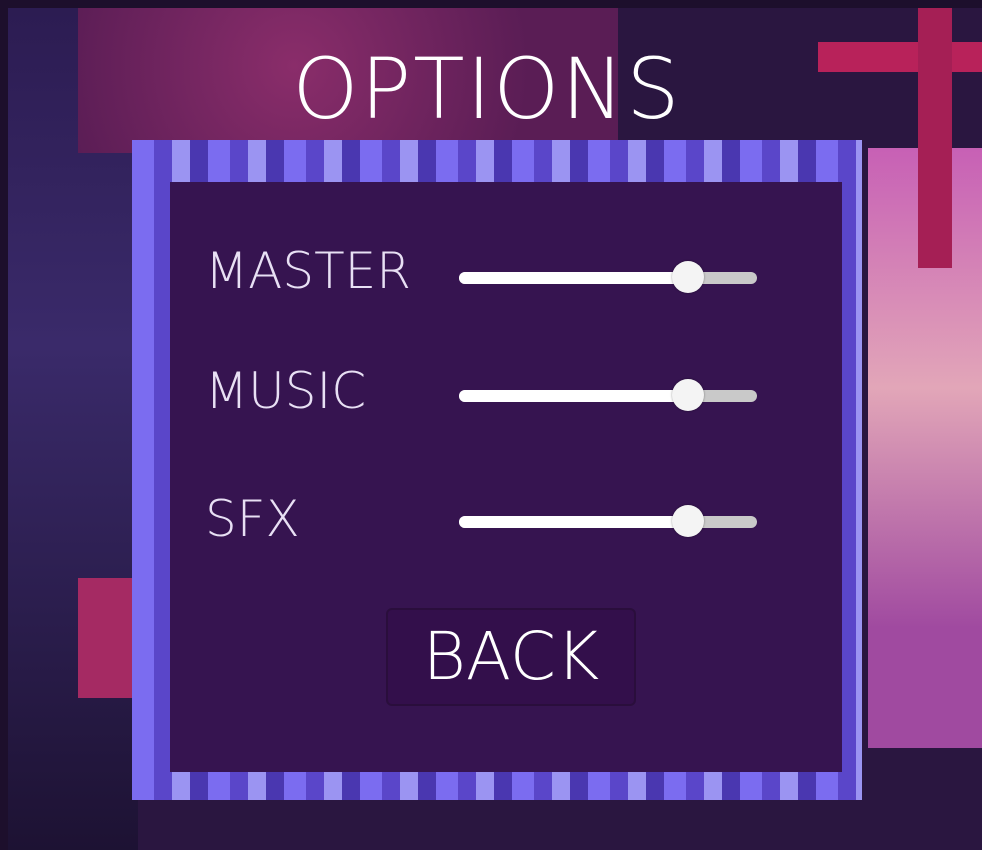 The width and height of the screenshot is (982, 850). What do you see at coordinates (108, 638) in the screenshot?
I see `left-pipe-bottom` at bounding box center [108, 638].